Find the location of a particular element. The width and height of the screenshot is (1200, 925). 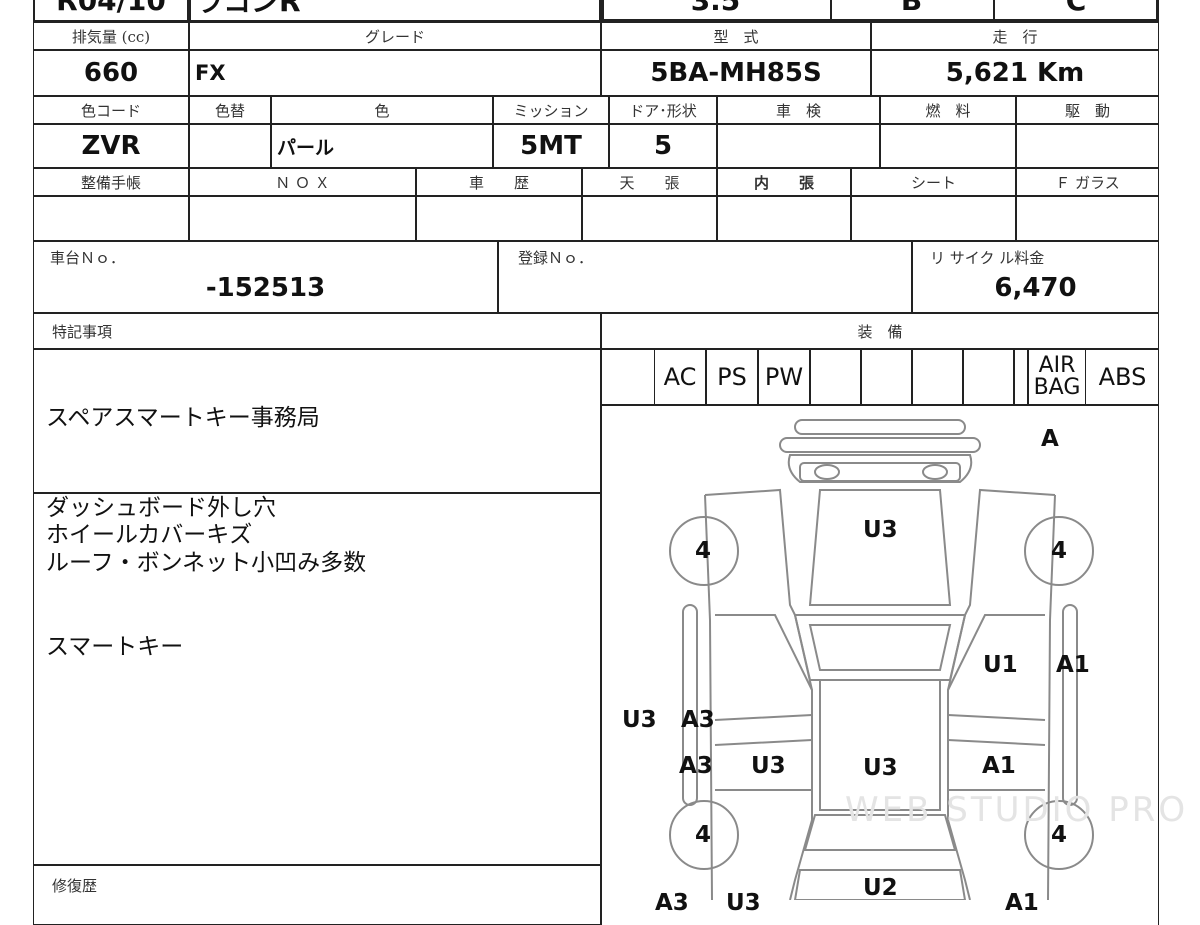

mark-left-door2-u: U3 is located at coordinates (768, 766).